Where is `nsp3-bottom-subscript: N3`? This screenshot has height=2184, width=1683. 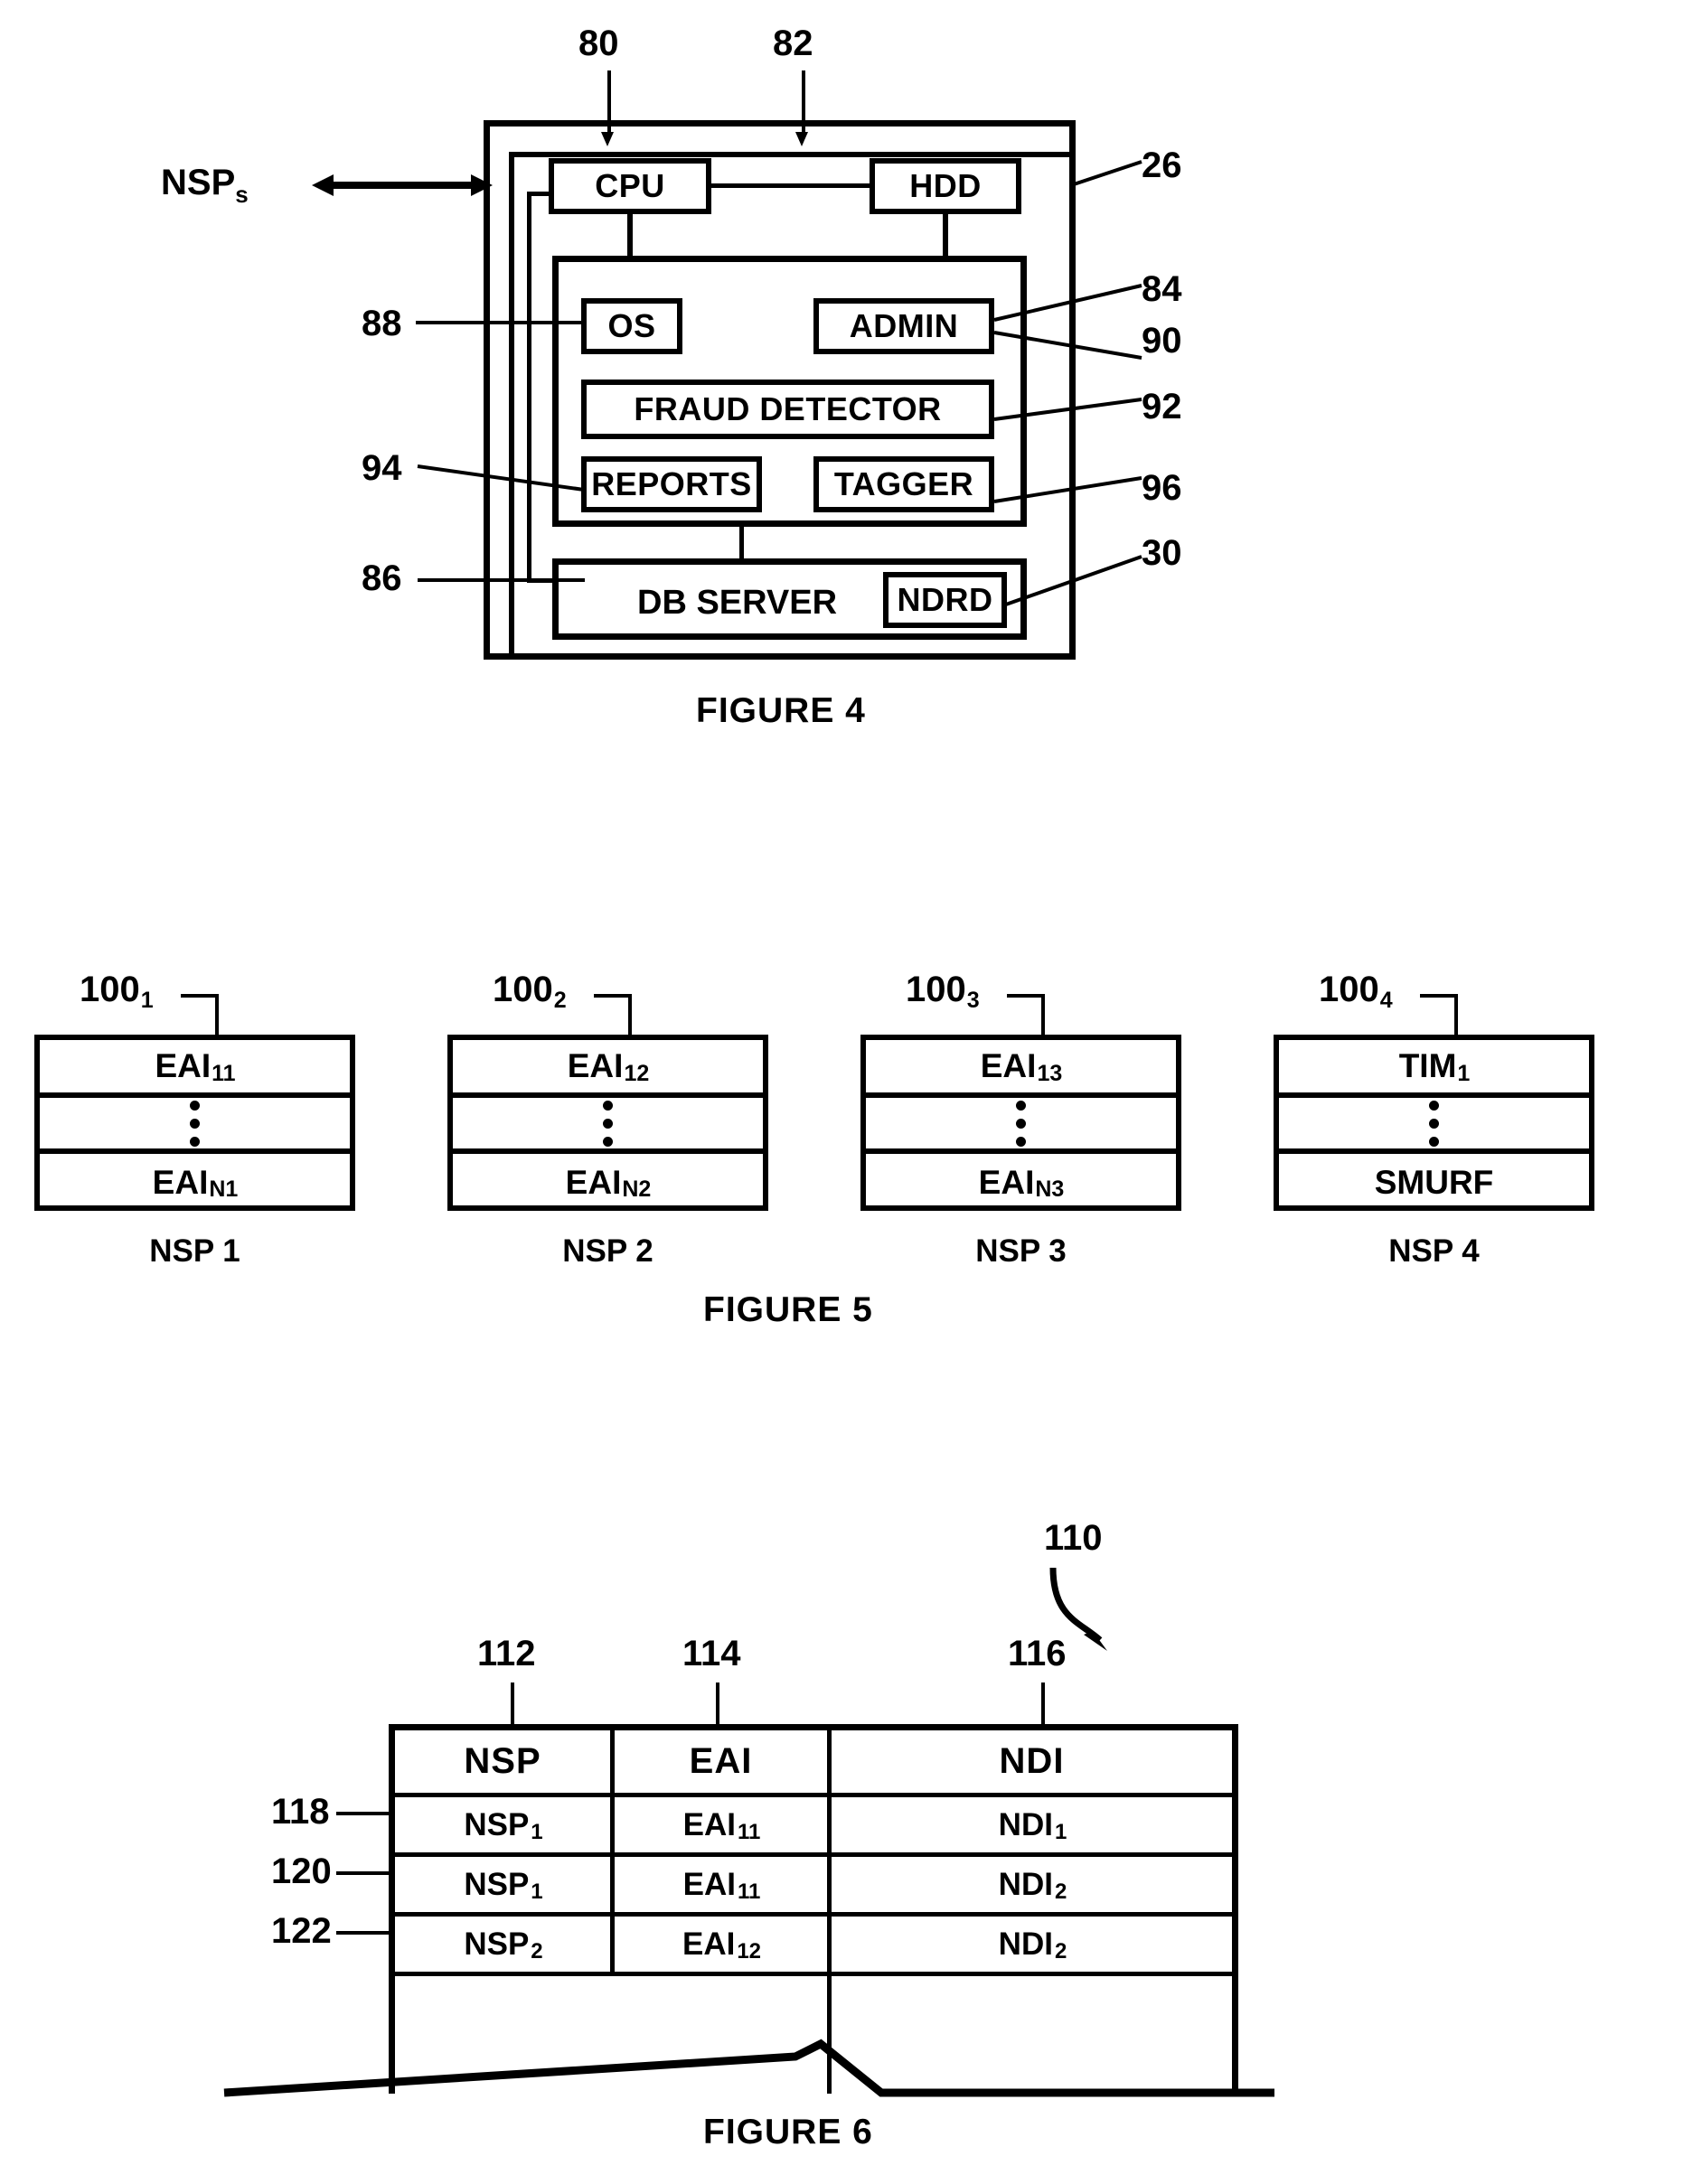
nsp3-bottom-subscript: N3 is located at coordinates (1050, 1189).